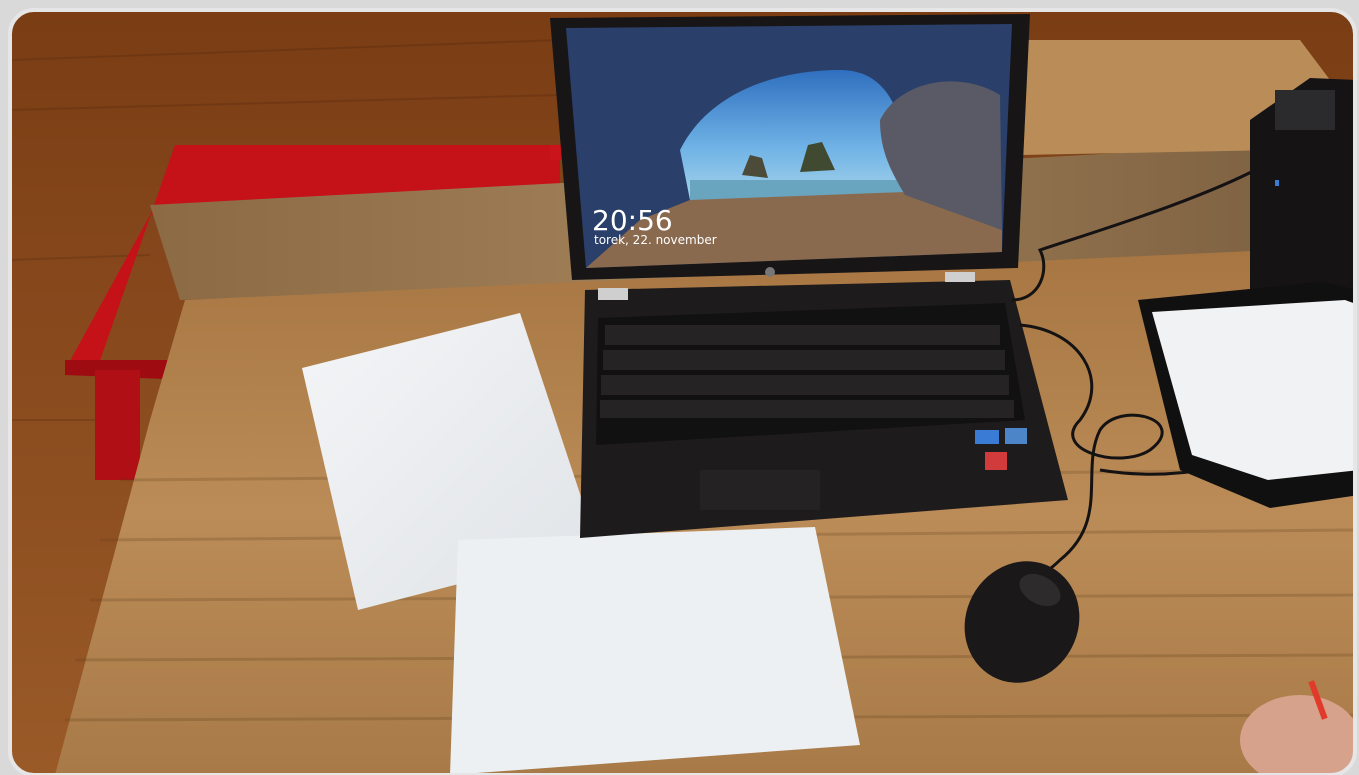 Image resolution: width=1359 pixels, height=775 pixels. Describe the element at coordinates (655, 240) in the screenshot. I see `lock-date: torek, 22. november` at that location.